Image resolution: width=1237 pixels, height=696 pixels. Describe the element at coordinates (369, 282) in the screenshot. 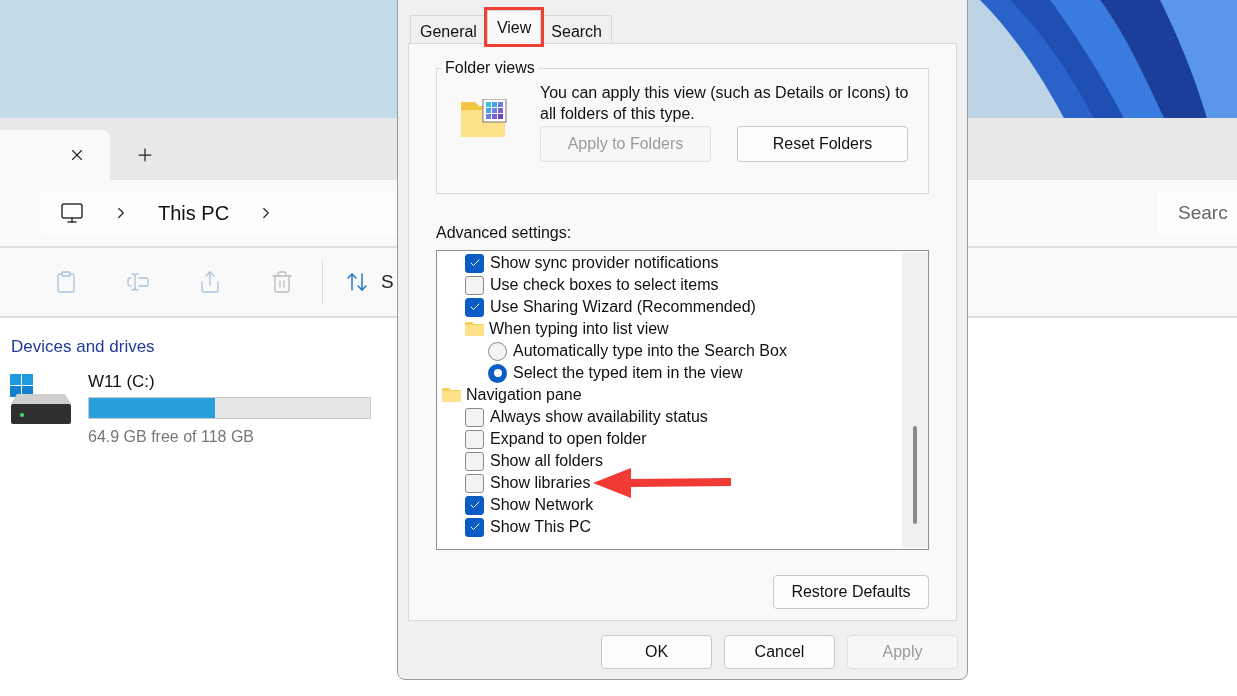

I see `sort-button: S` at that location.